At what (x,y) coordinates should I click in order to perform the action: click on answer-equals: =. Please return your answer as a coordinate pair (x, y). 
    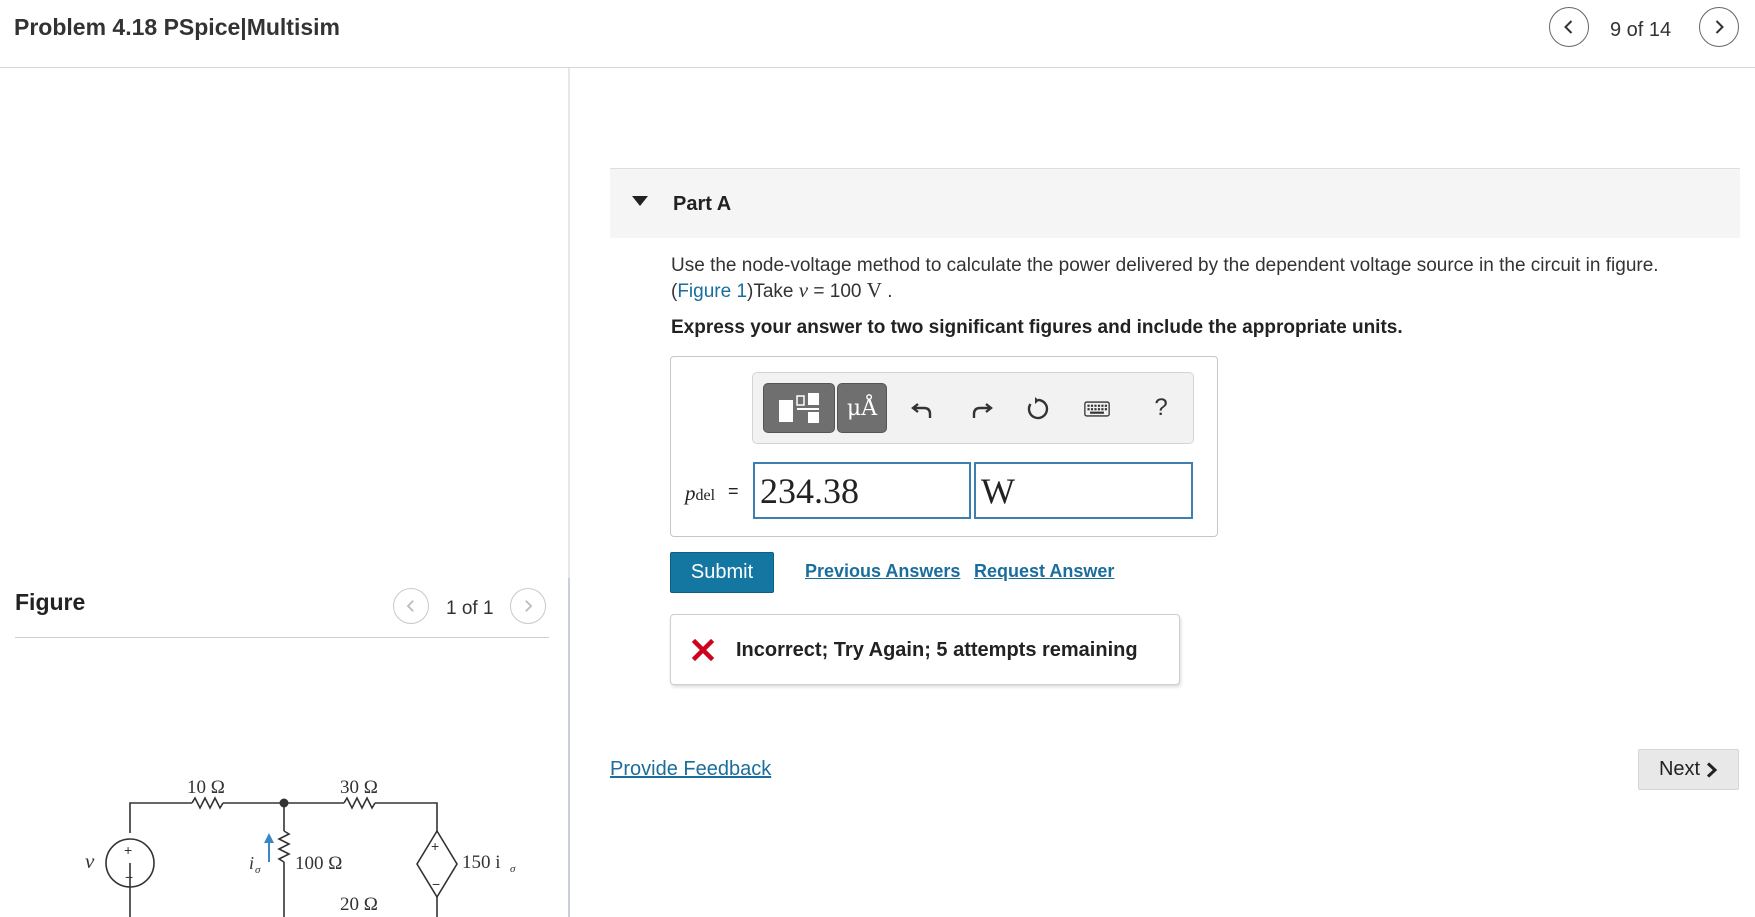
    Looking at the image, I should click on (733, 491).